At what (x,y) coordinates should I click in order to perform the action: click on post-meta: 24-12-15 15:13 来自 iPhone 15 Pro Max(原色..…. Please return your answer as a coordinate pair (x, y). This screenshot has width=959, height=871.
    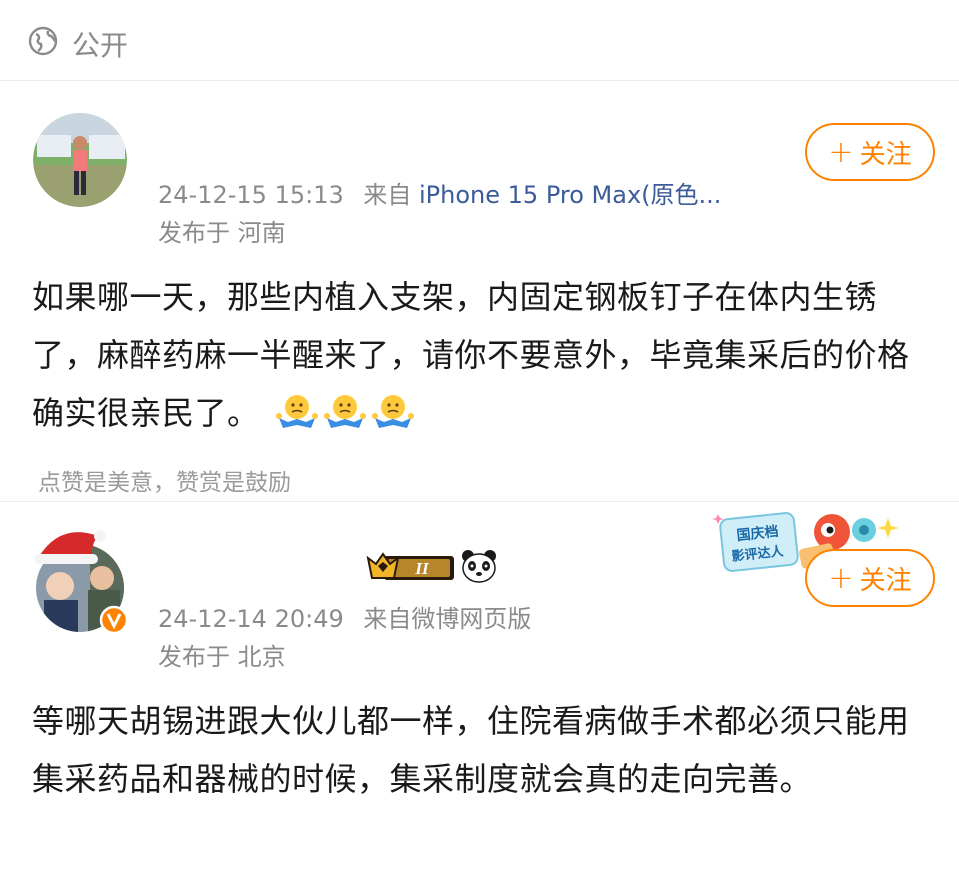
    Looking at the image, I should click on (439, 192).